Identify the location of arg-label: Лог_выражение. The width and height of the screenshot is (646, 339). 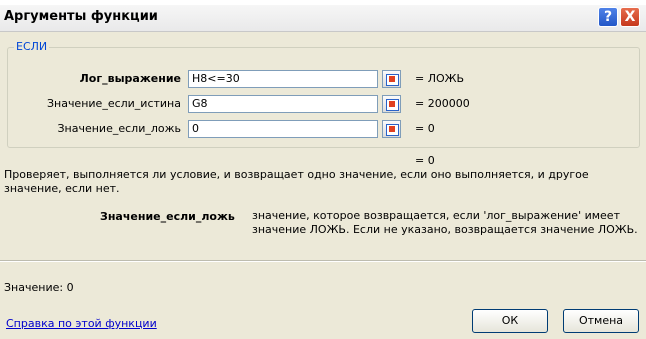
(130, 78).